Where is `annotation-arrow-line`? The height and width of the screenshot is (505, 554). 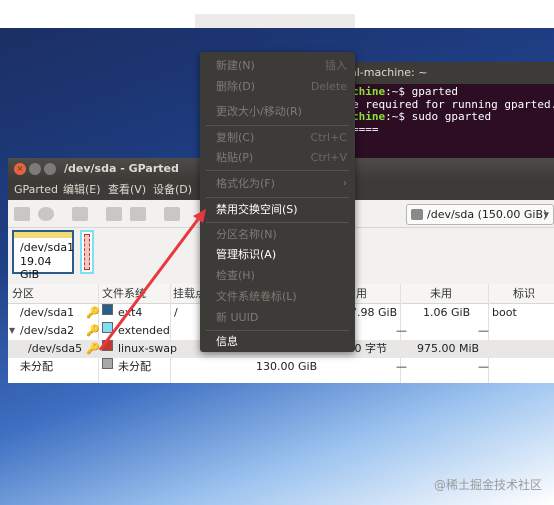 annotation-arrow-line is located at coordinates (151, 282).